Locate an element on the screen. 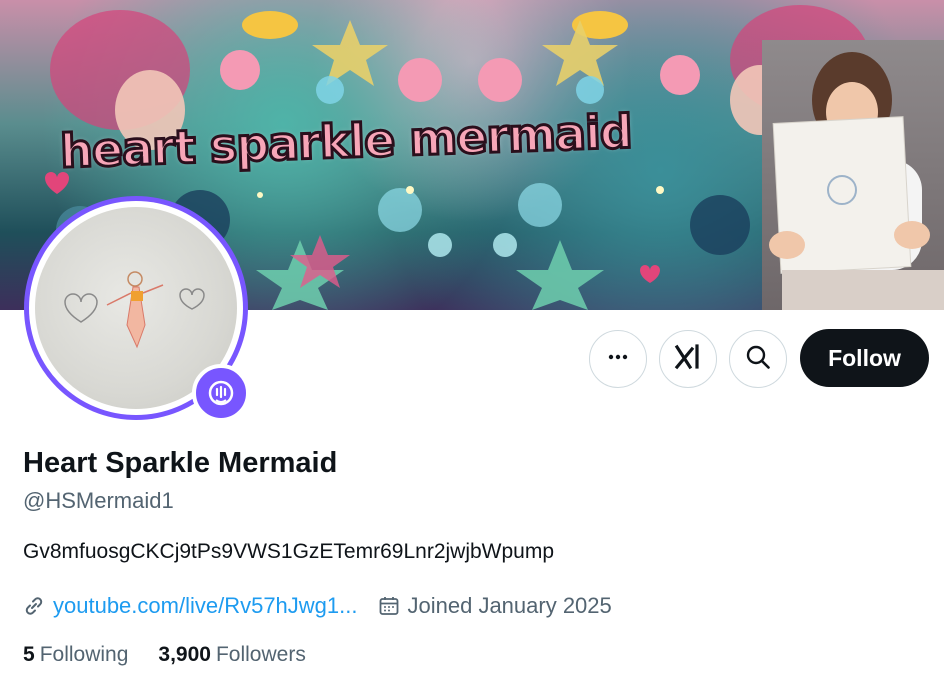 The image size is (944, 688). followers-count: 3,900 is located at coordinates (184, 654).